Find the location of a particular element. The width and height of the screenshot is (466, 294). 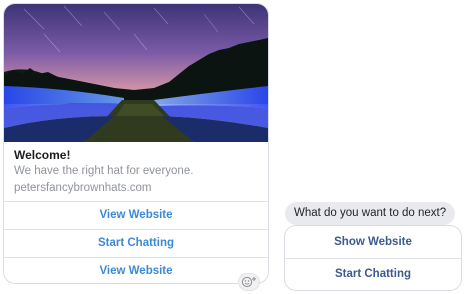

card-domain: petersfancybrownhats.com is located at coordinates (83, 188).